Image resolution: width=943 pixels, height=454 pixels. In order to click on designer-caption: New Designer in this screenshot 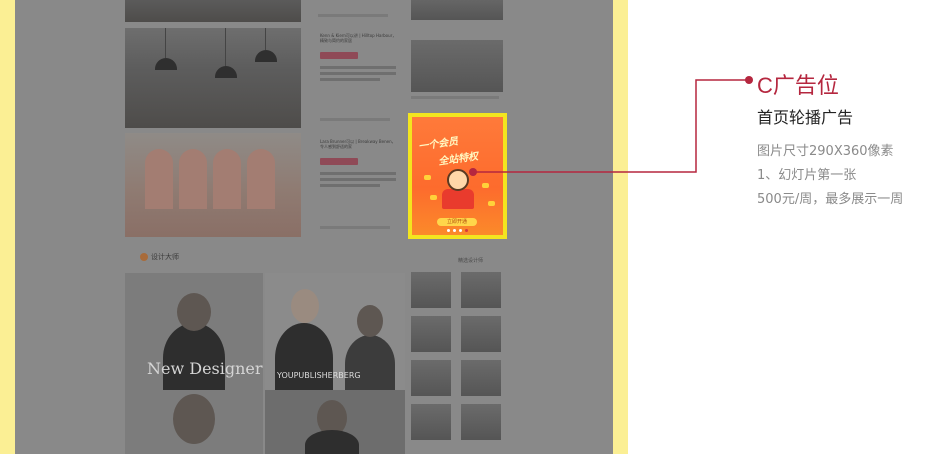, I will do `click(205, 368)`.